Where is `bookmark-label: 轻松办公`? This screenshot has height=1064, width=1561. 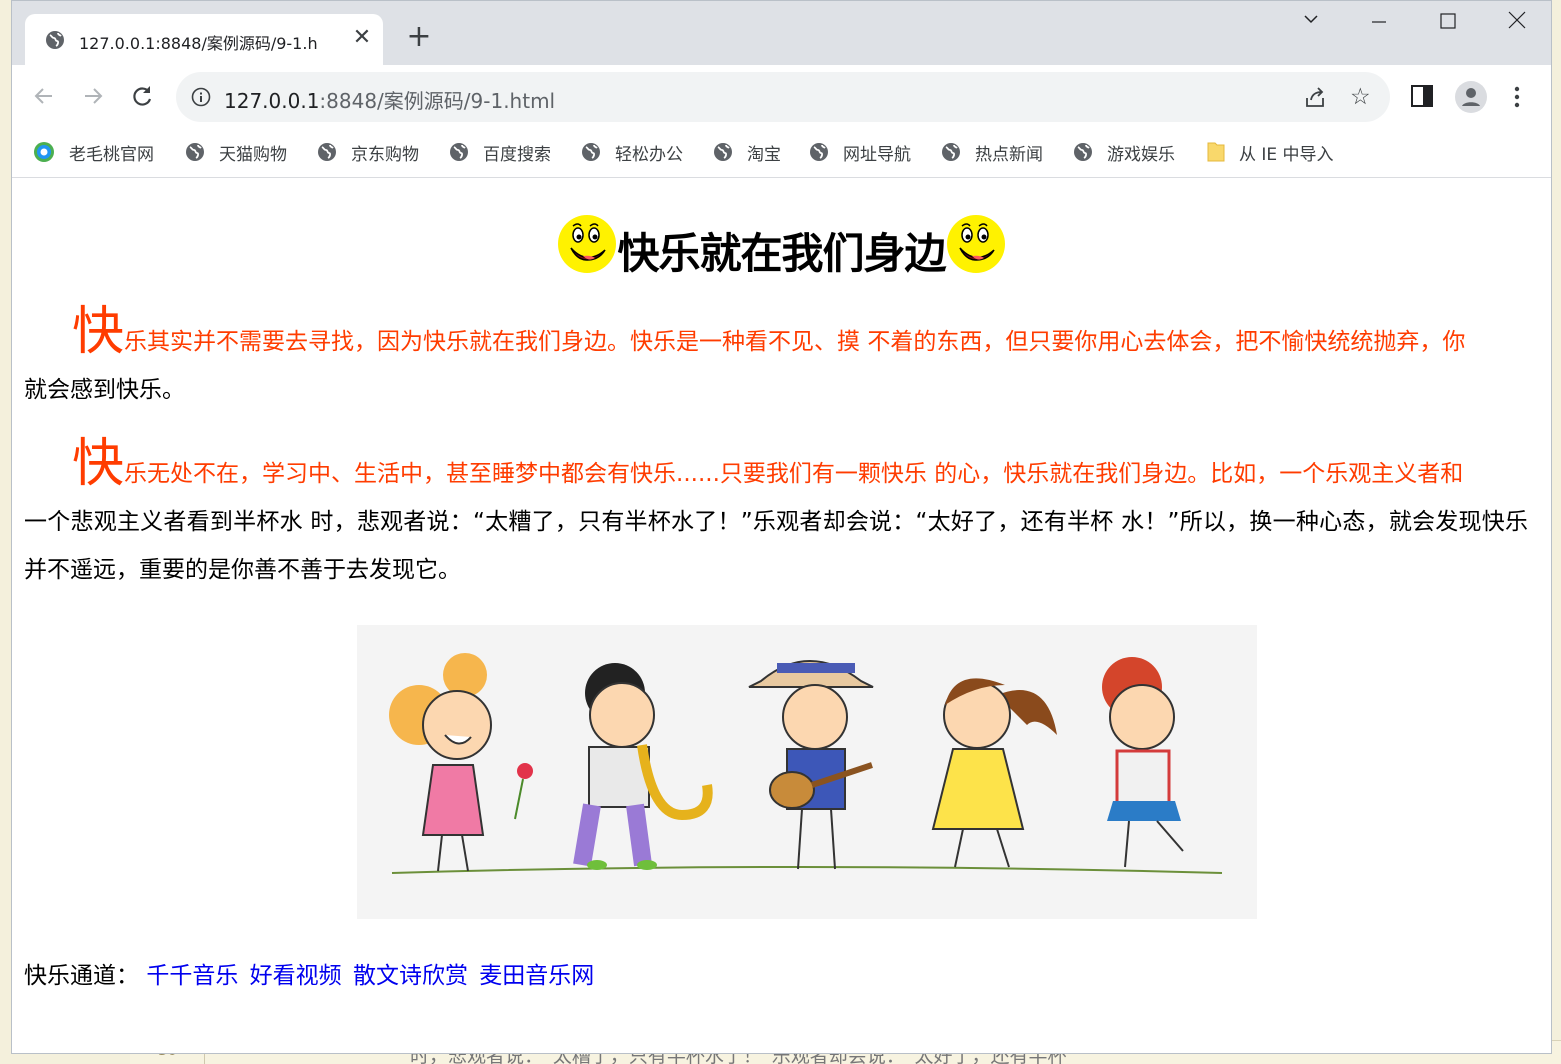 bookmark-label: 轻松办公 is located at coordinates (649, 154).